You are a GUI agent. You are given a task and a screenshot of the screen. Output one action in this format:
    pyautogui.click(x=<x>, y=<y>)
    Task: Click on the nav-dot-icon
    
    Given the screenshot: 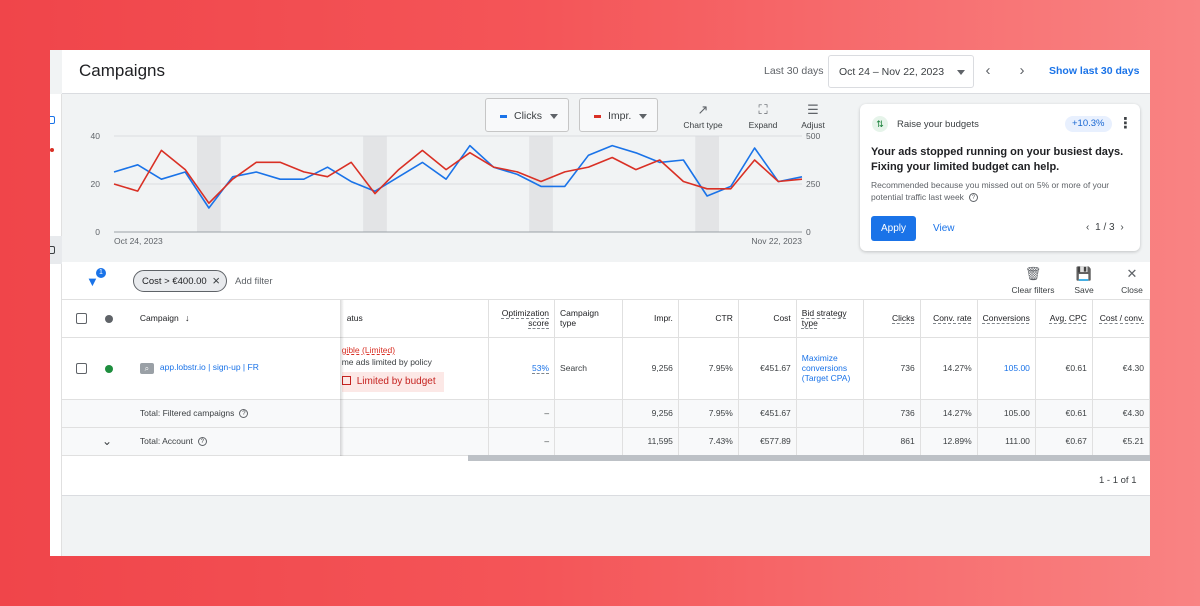 What is the action you would take?
    pyautogui.click(x=52, y=150)
    